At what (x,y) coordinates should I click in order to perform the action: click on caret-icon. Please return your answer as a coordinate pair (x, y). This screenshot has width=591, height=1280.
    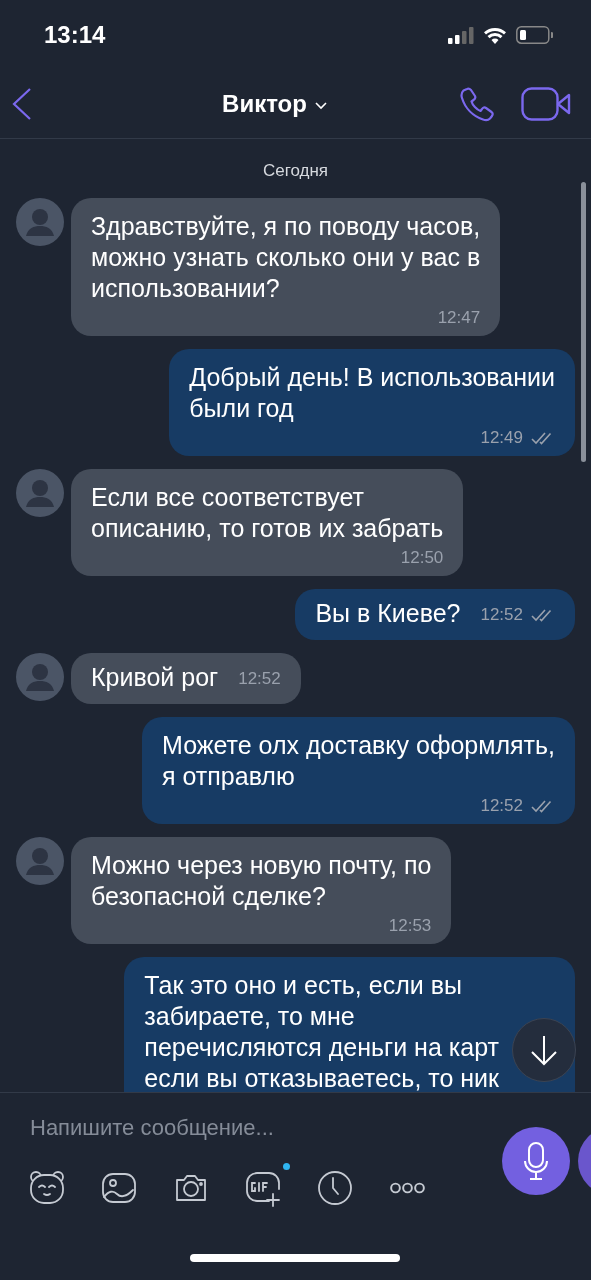
    Looking at the image, I should click on (320, 106).